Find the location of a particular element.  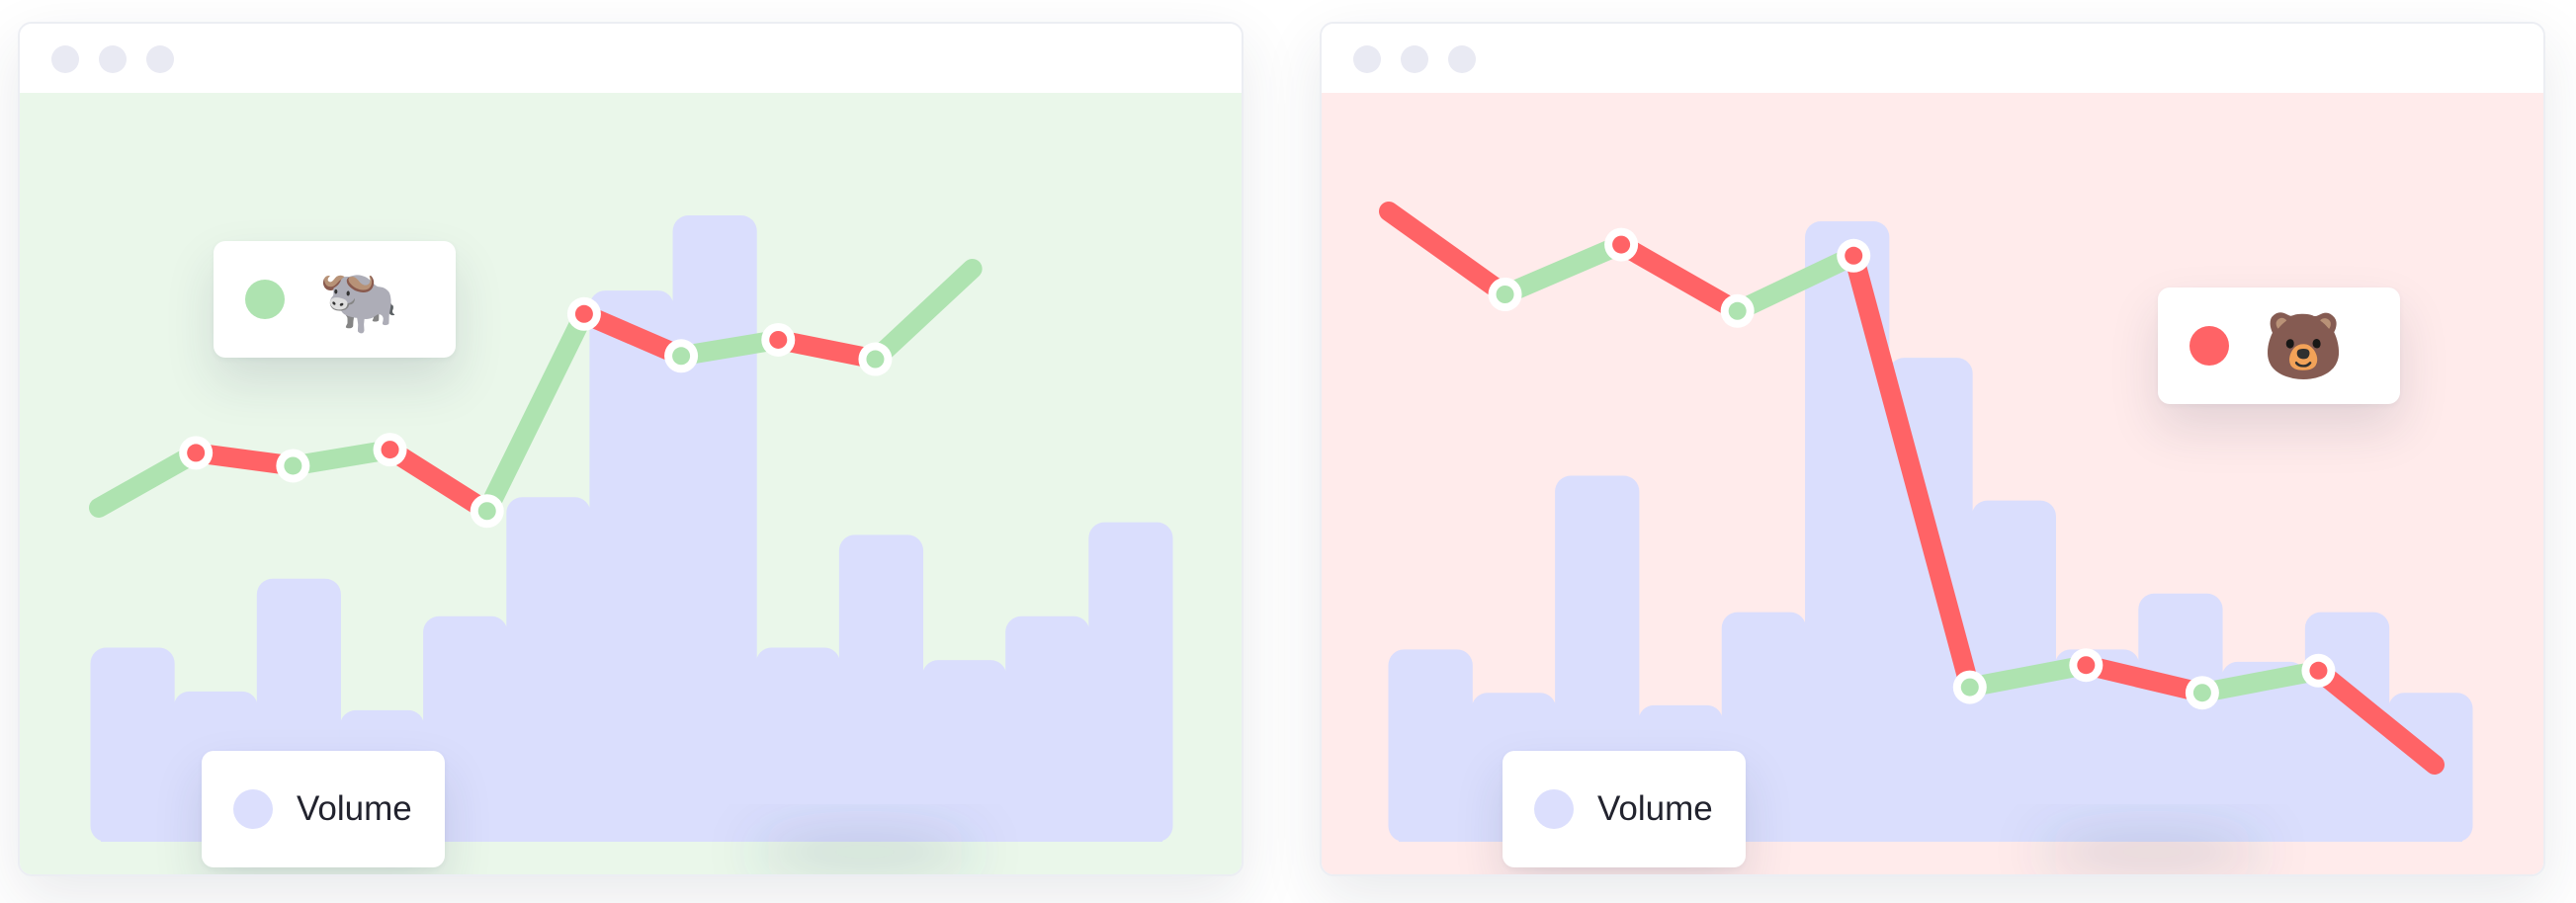

bull-legend-dot is located at coordinates (265, 299).